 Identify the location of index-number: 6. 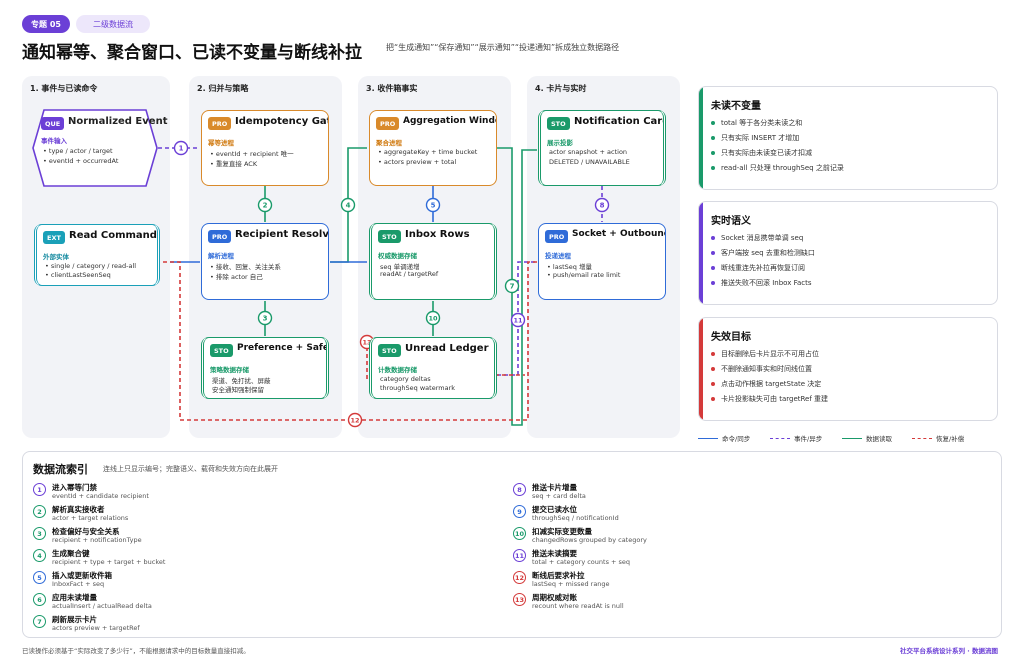
(39, 599).